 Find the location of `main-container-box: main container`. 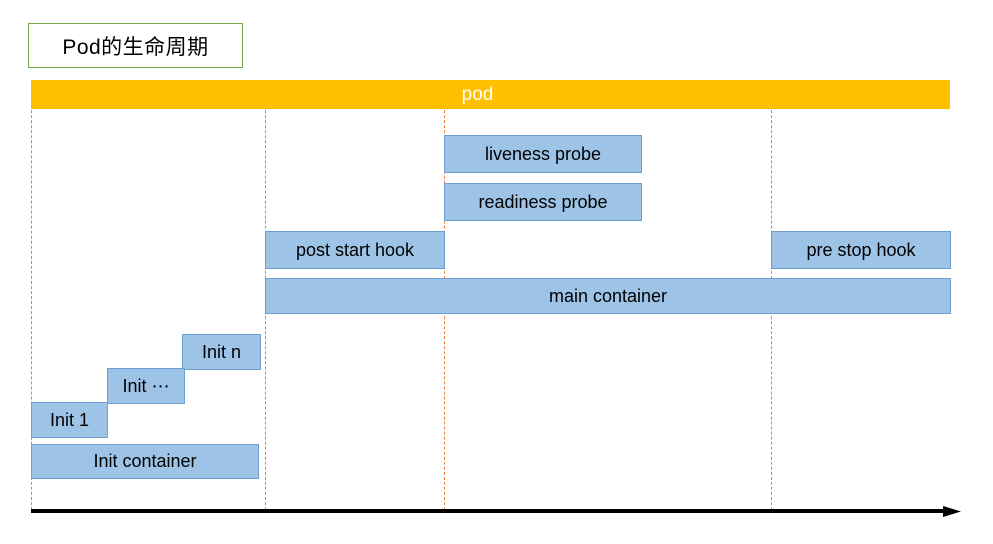

main-container-box: main container is located at coordinates (608, 296).